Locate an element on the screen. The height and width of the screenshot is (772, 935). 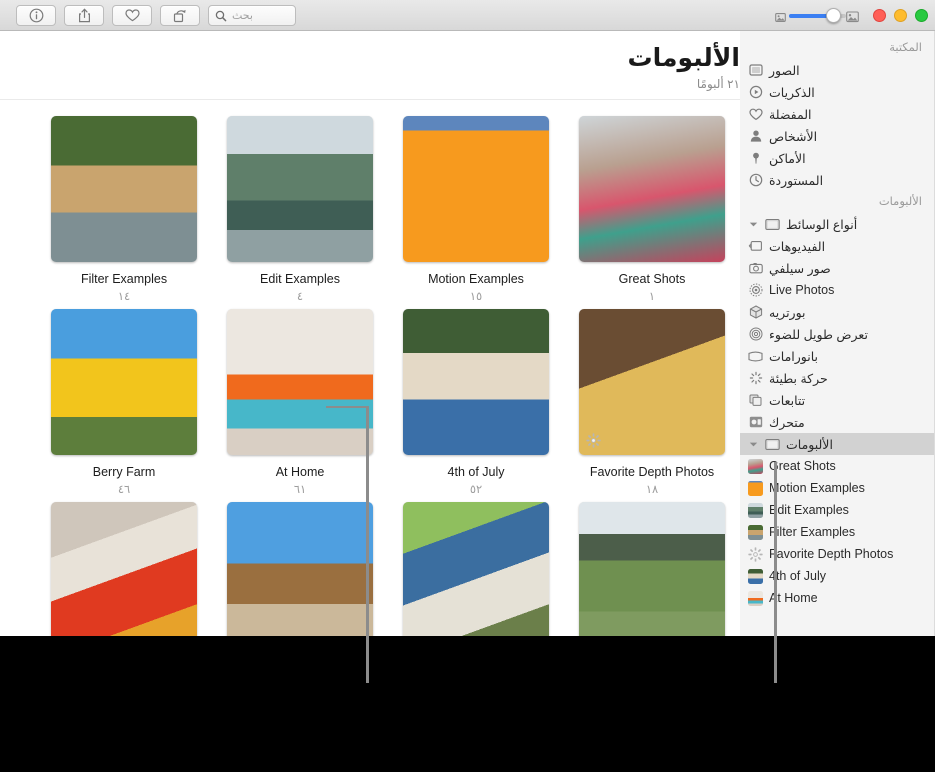
sidebar-album-motion-examples: Motion Examples is located at coordinates (837, 488).